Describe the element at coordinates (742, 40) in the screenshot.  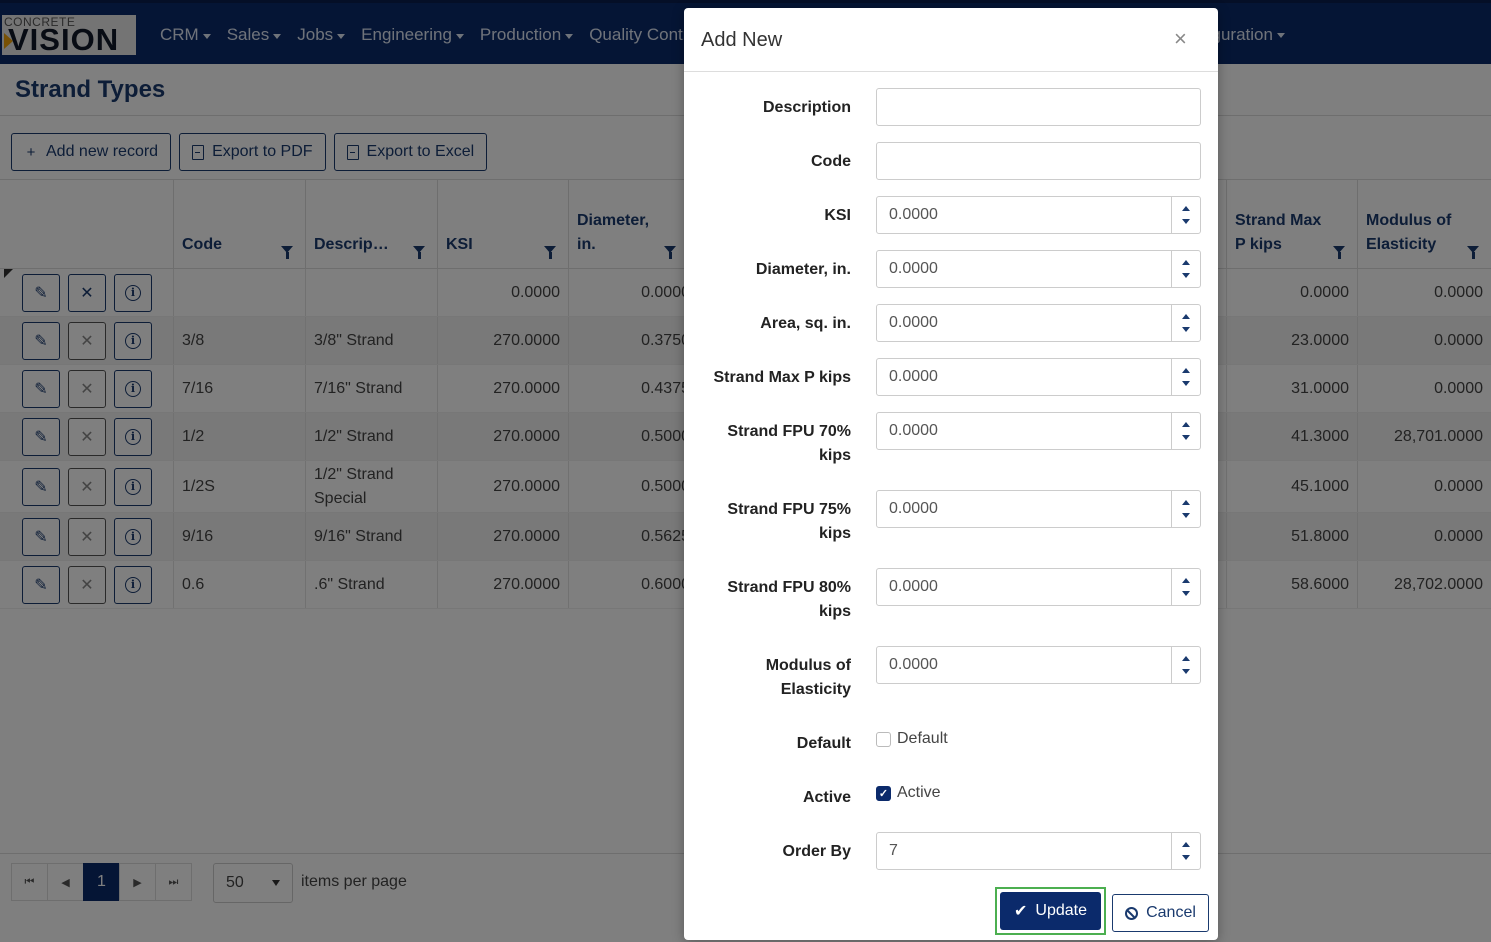
I see `dialog-title: Add New` at that location.